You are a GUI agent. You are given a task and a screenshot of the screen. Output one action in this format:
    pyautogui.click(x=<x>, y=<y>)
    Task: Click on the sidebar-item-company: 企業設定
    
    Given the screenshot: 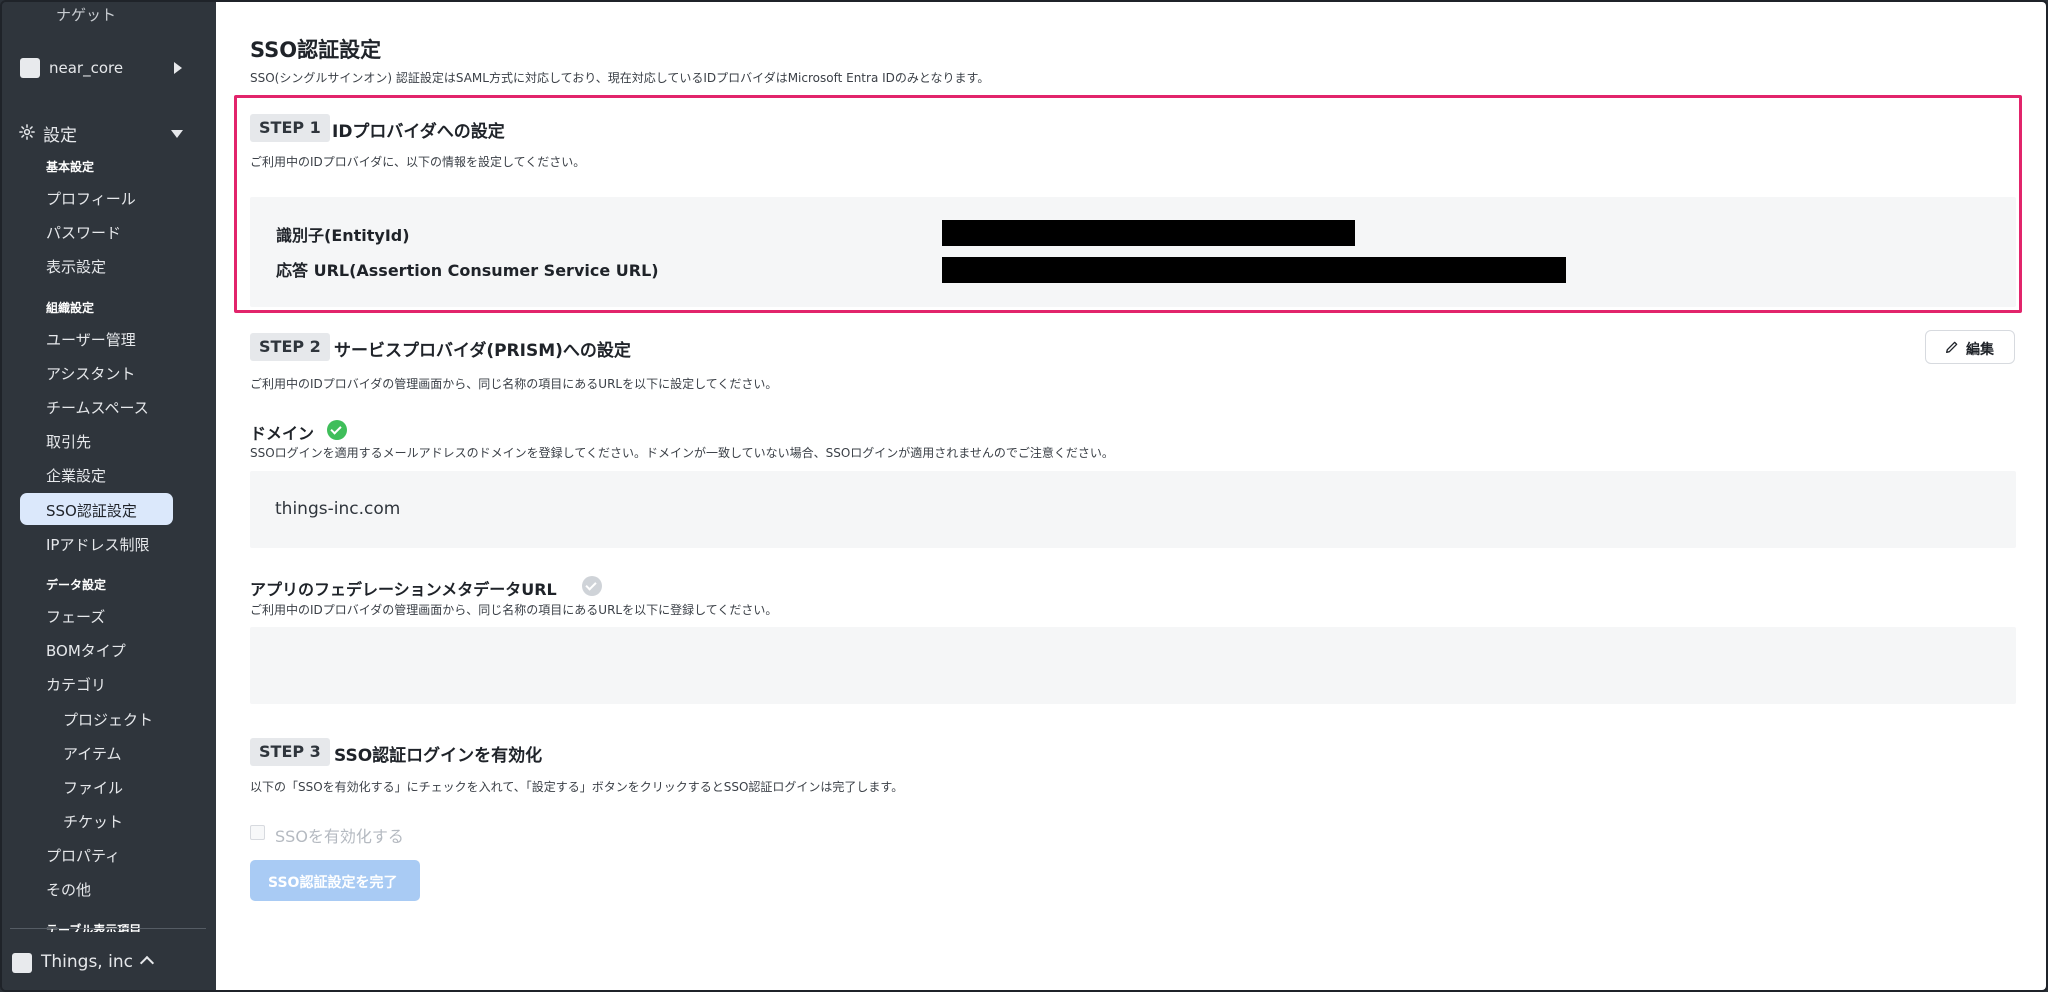 What is the action you would take?
    pyautogui.click(x=76, y=475)
    